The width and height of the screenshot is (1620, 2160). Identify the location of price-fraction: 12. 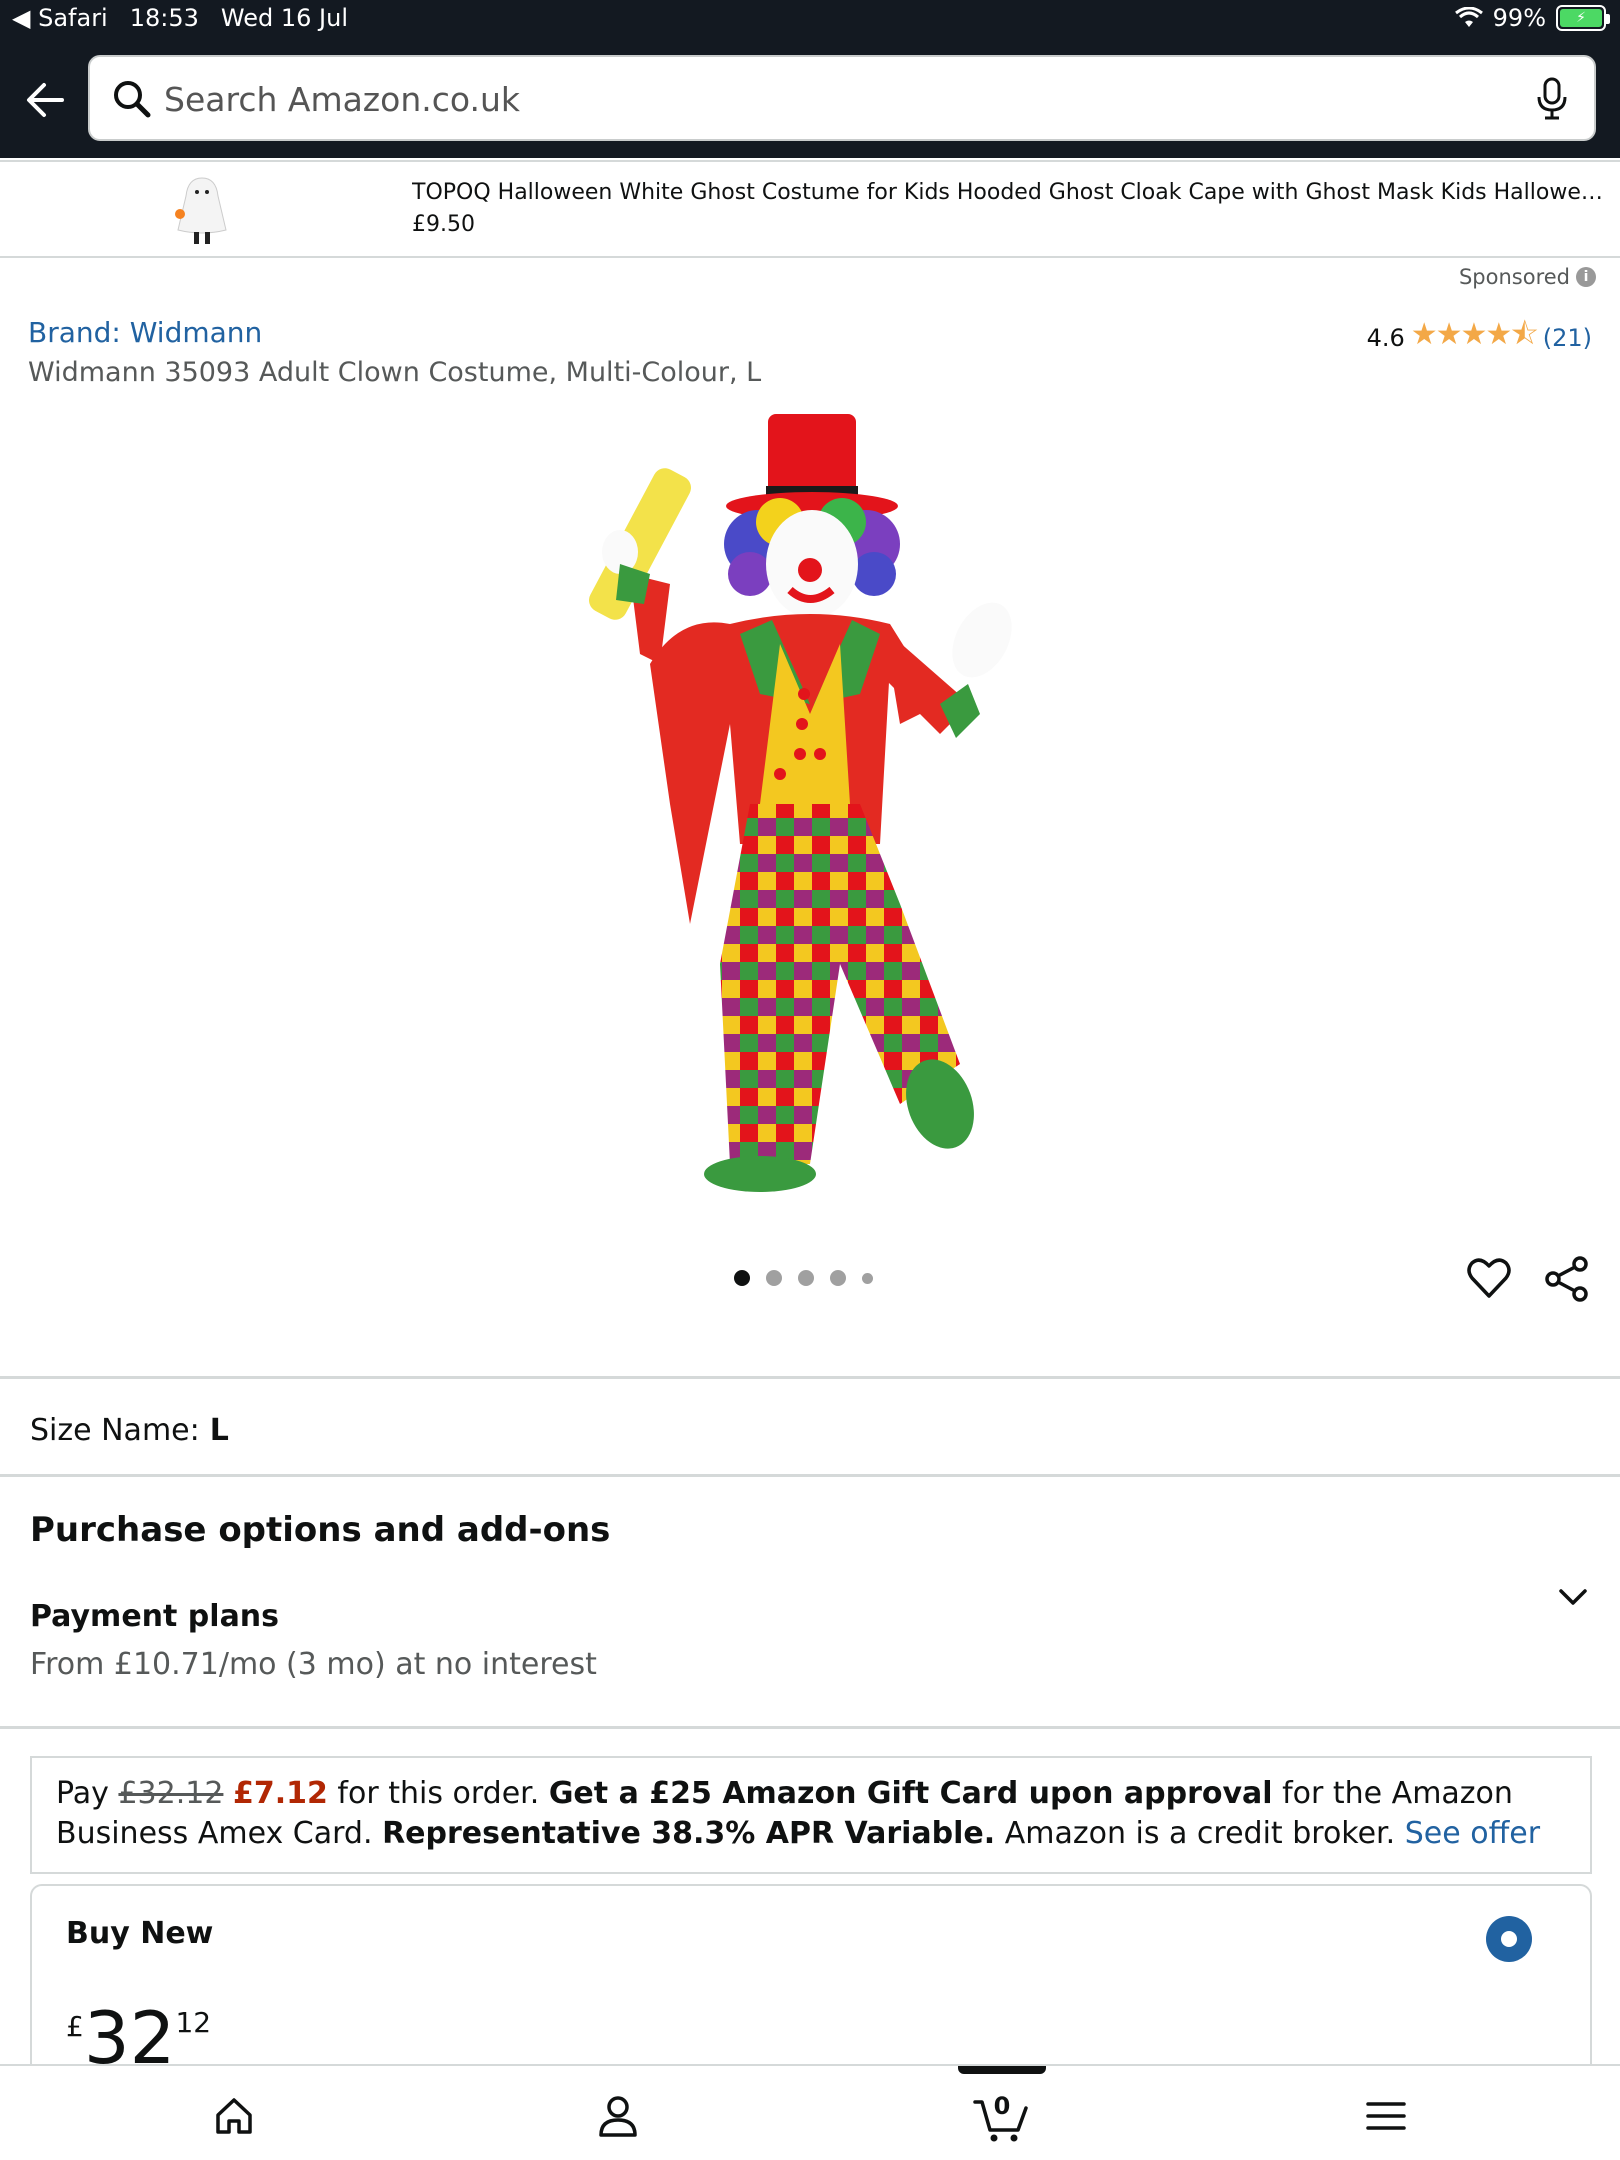
(193, 2022).